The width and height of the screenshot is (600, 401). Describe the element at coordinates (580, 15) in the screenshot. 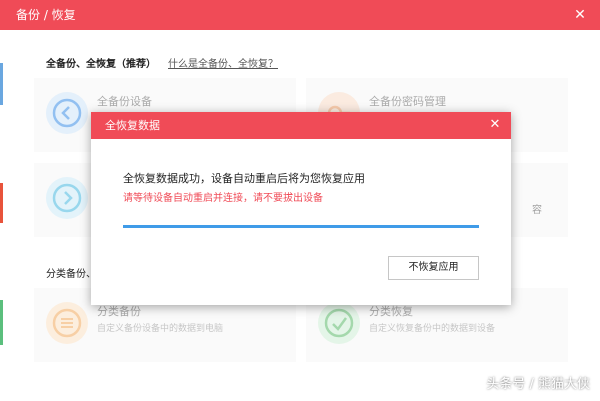

I see `window-close-icon: ✕` at that location.